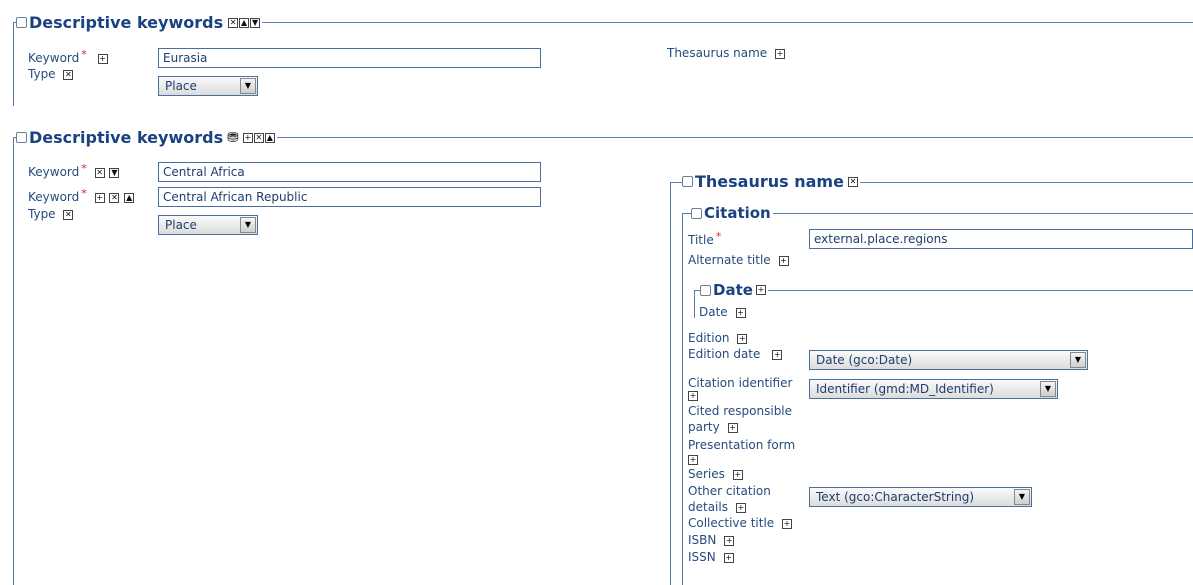  I want to click on section2-keyword2-label: Keyword * + ✕ ▲, so click(81, 195).